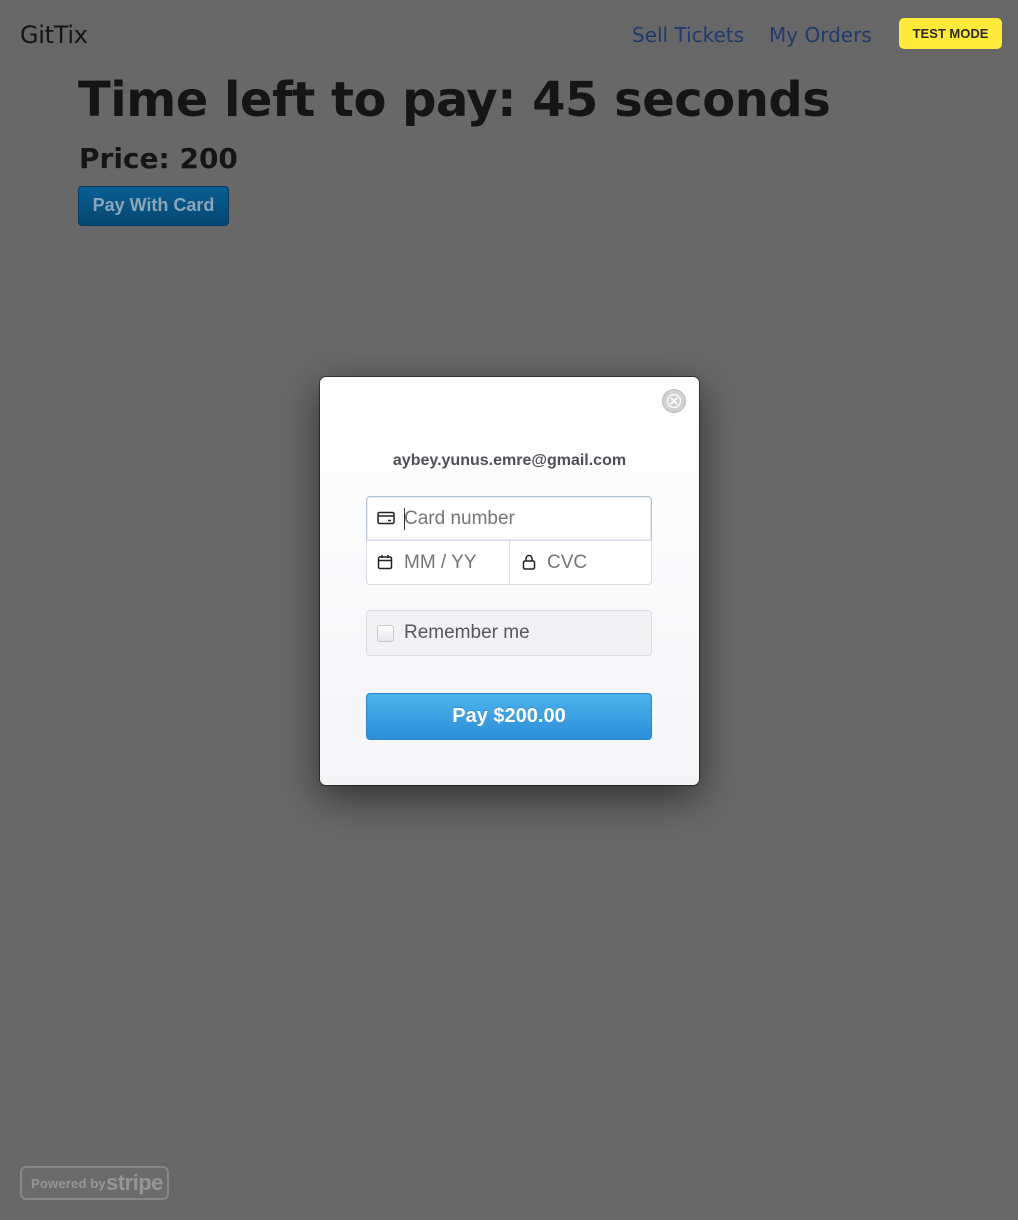  I want to click on customer-email: aybey.yunus.emre@gmail.com, so click(509, 460).